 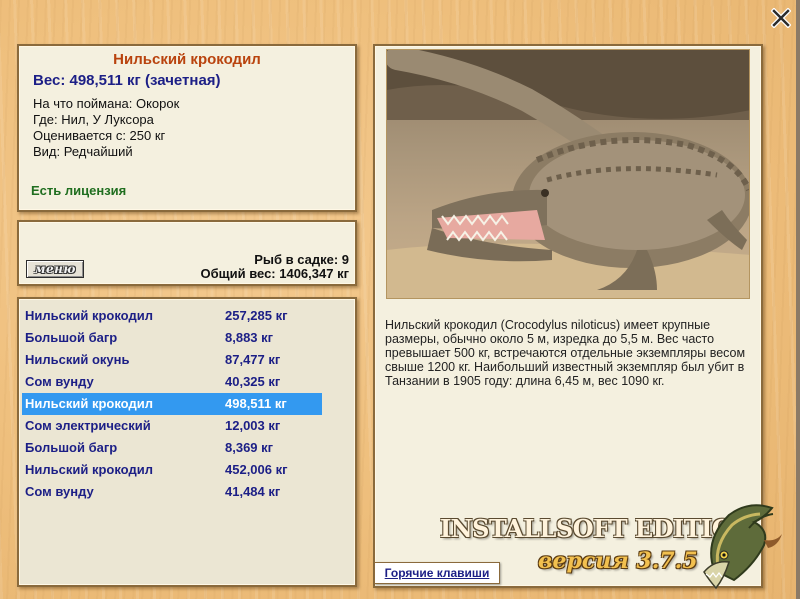 I want to click on pike-logo, so click(x=742, y=547).